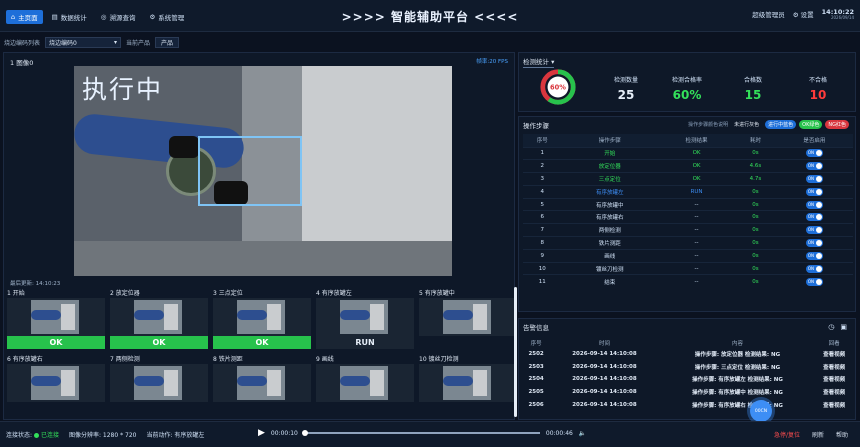 The width and height of the screenshot is (860, 447). What do you see at coordinates (83, 42) in the screenshot?
I see `code-list-select: 烧边编码0 ▾` at bounding box center [83, 42].